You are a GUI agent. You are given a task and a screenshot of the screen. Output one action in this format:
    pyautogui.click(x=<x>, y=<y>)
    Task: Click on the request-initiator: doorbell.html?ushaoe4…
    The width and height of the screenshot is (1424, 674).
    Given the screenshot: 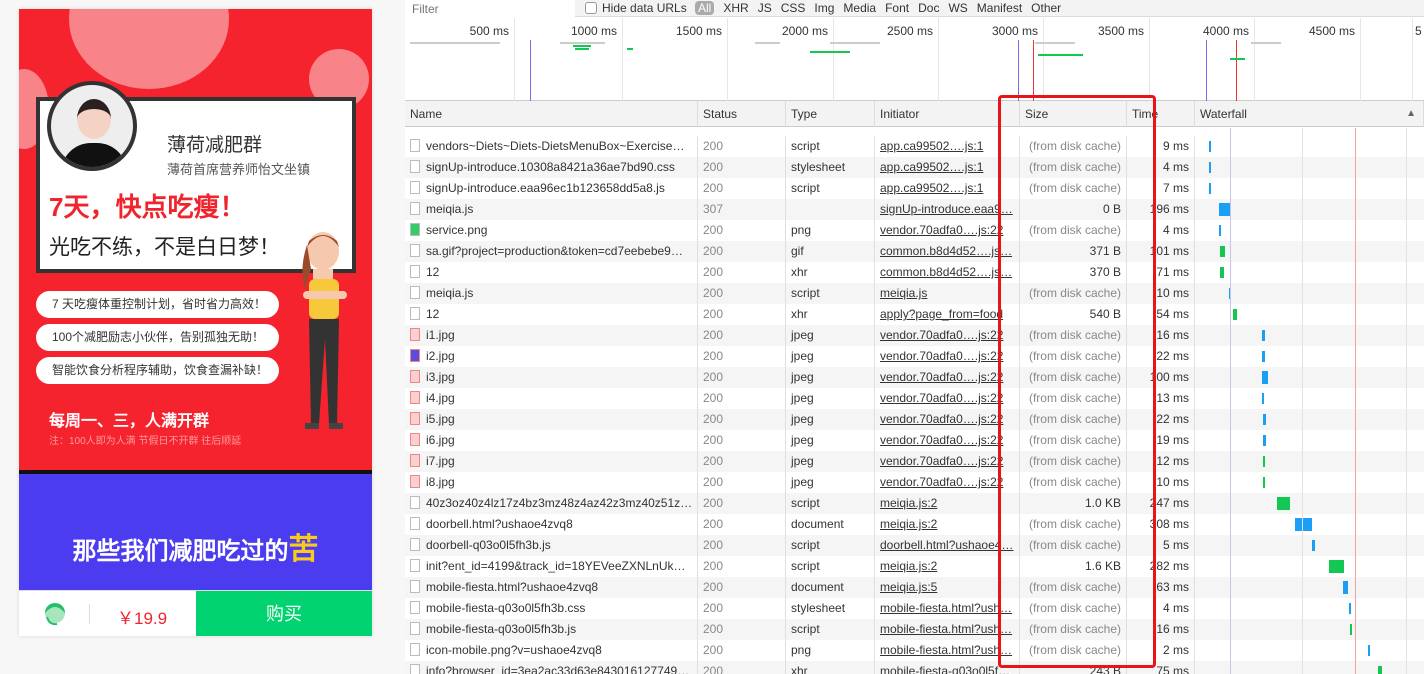 What is the action you would take?
    pyautogui.click(x=946, y=545)
    